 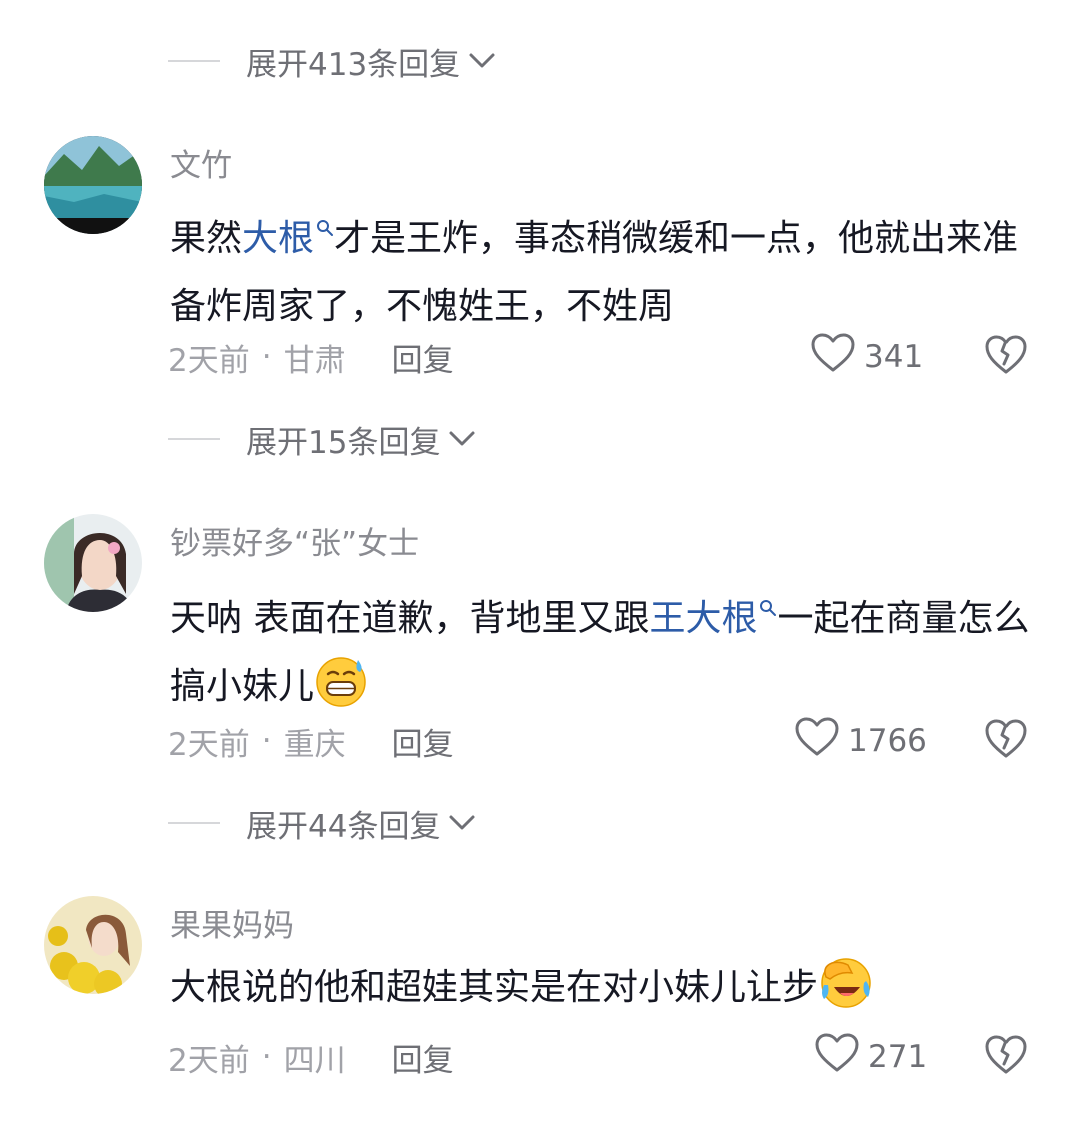 I want to click on comment-text-segment: 大根说的他和超娃其实是在对小妹儿让步, so click(x=494, y=987).